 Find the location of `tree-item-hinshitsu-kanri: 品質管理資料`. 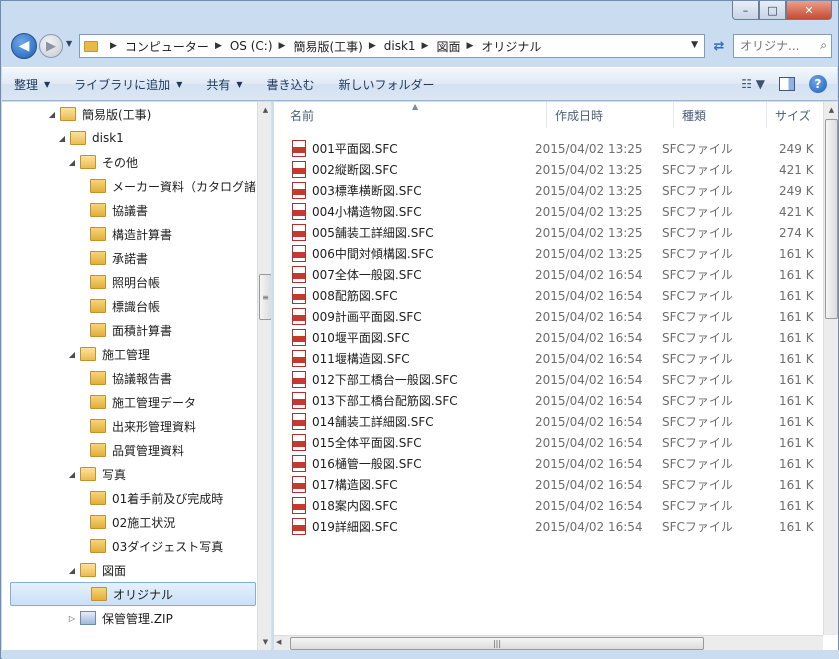

tree-item-hinshitsu-kanri: 品質管理資料 is located at coordinates (130, 450).